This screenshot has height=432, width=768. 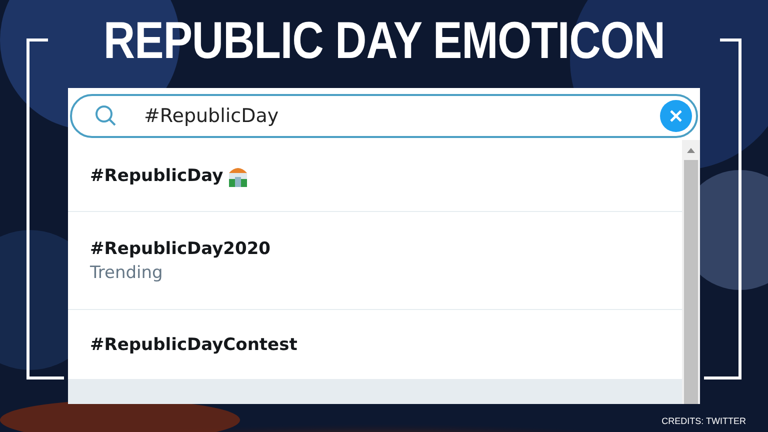 I want to click on scrollbar, so click(x=691, y=272).